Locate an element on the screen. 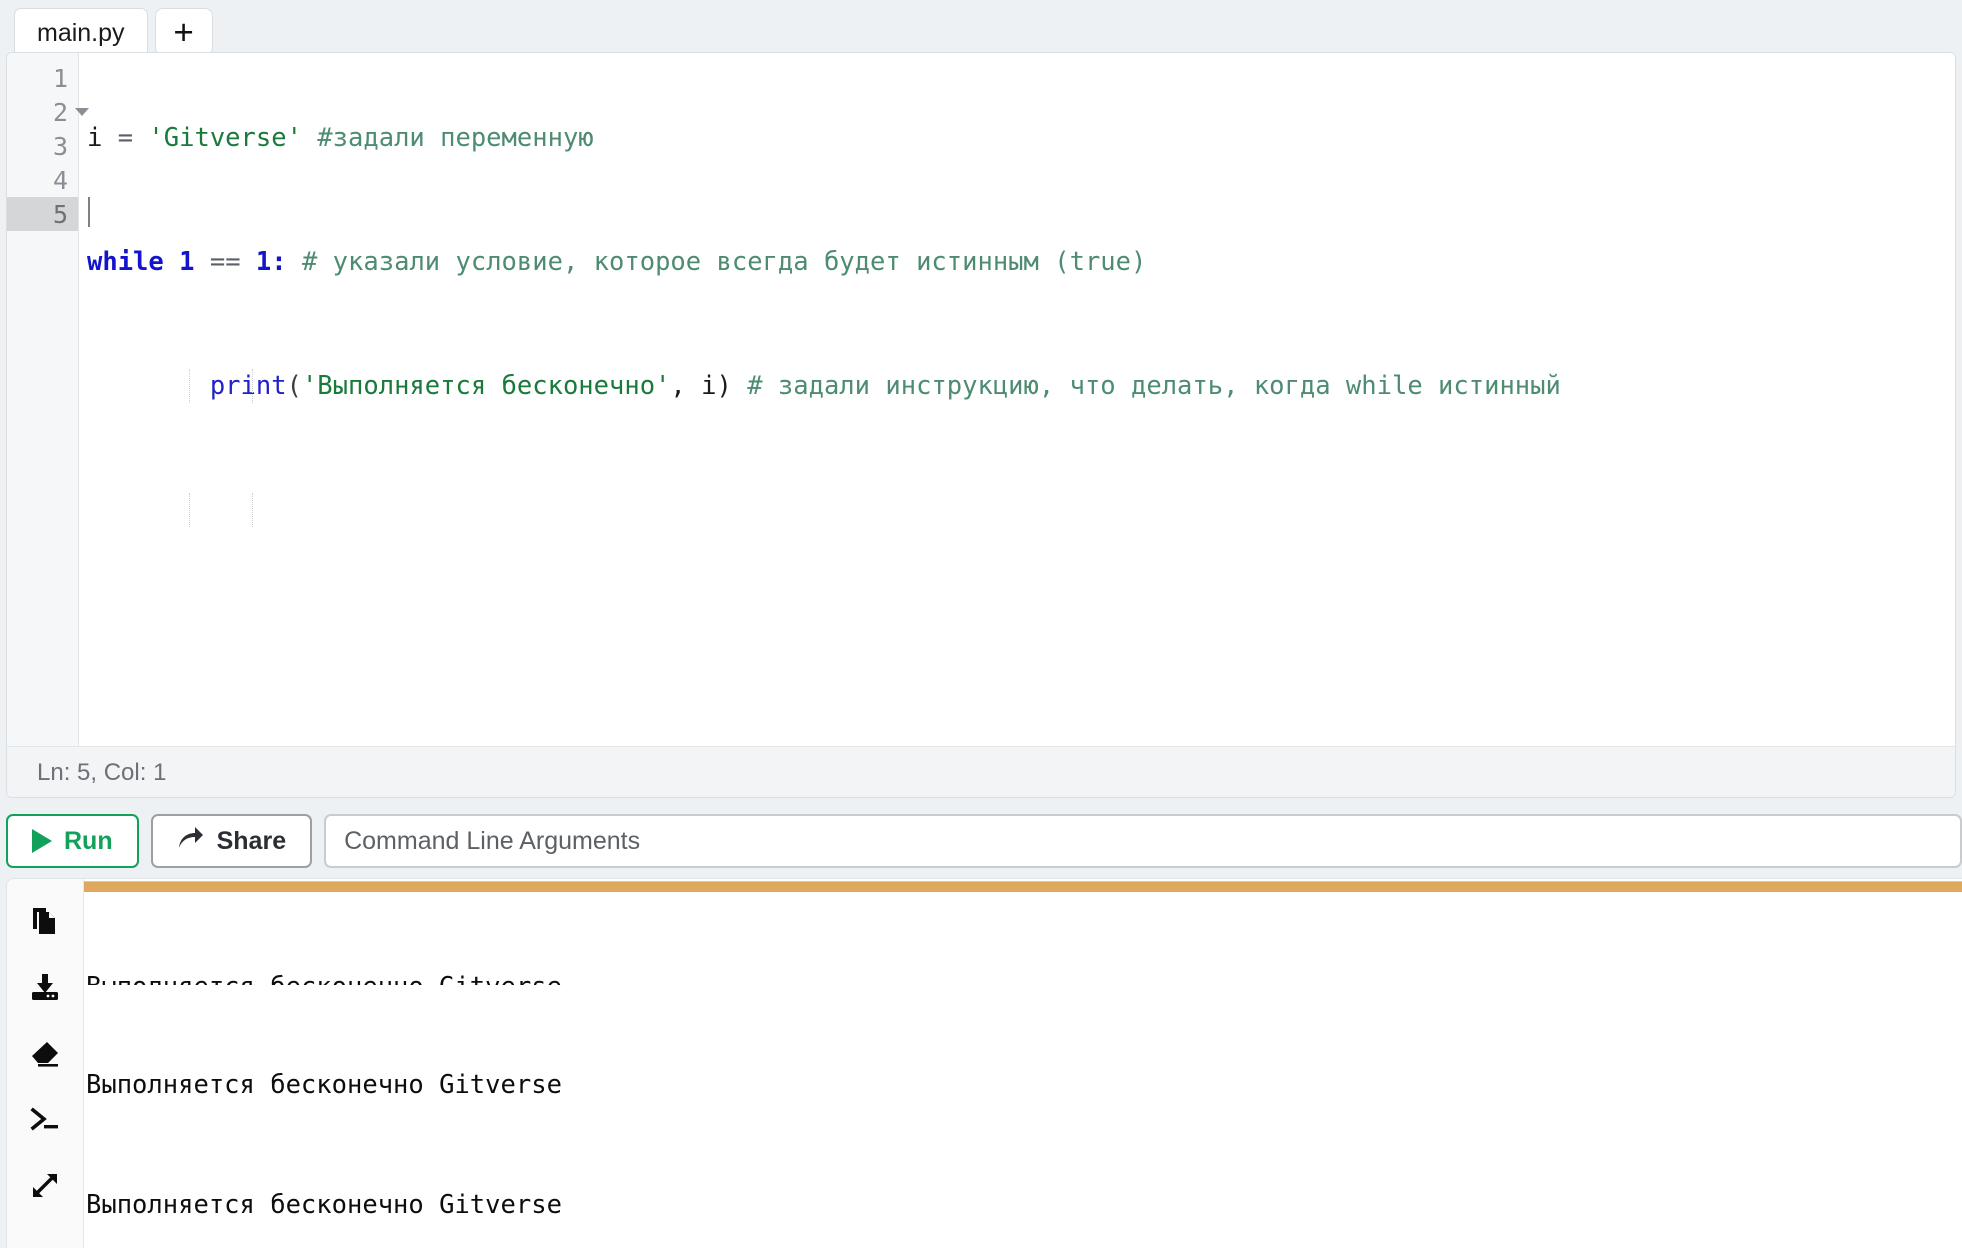 This screenshot has width=1962, height=1248. tab-label: main.py is located at coordinates (81, 33).